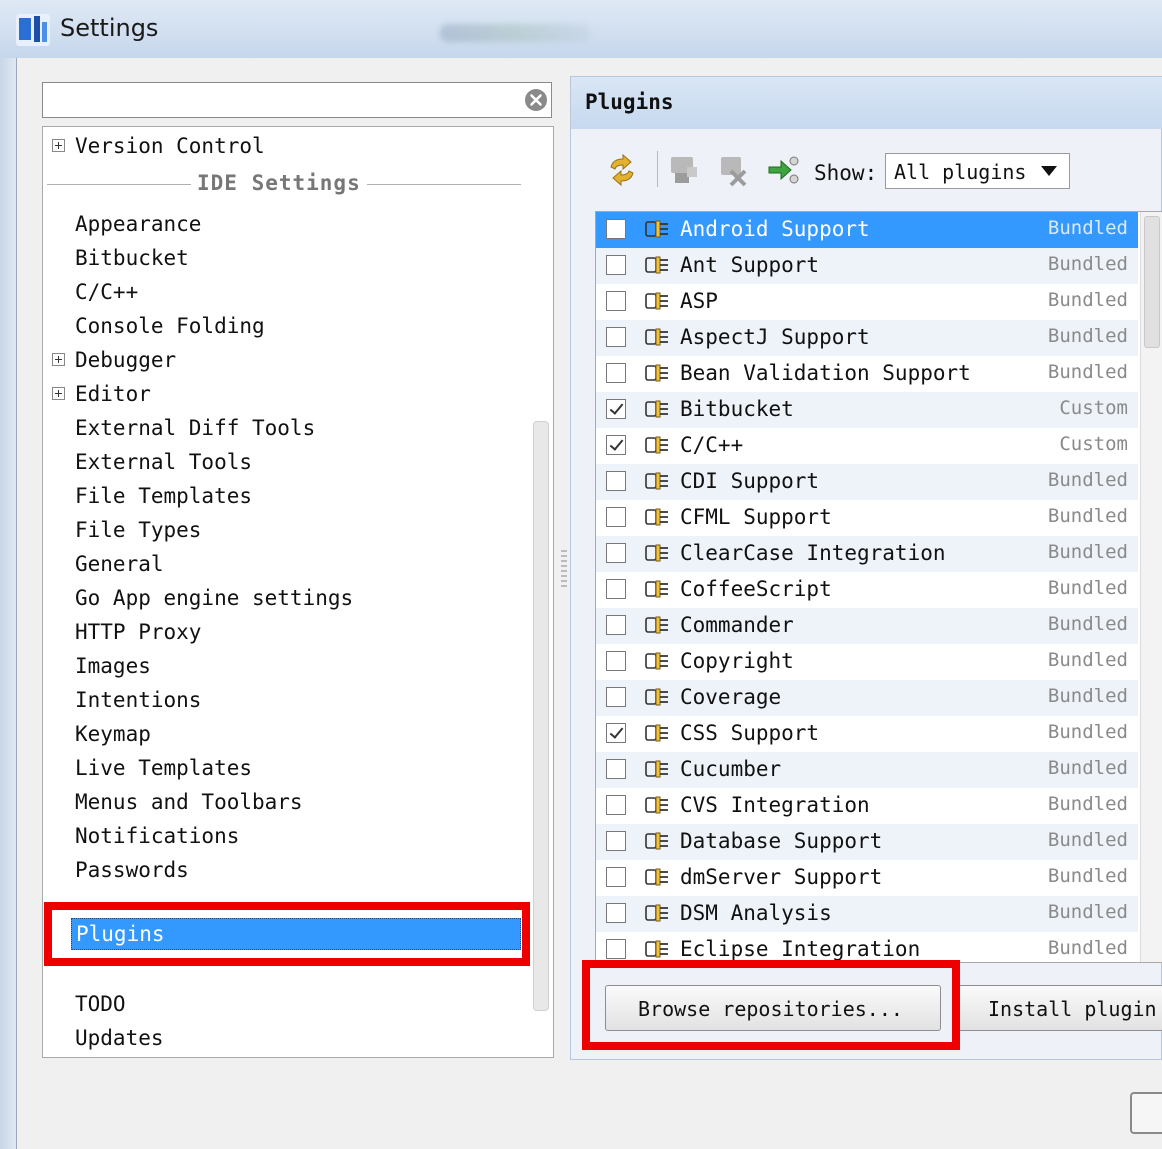 The image size is (1162, 1149). I want to click on plugin-row: CFML Support Bundled, so click(867, 518).